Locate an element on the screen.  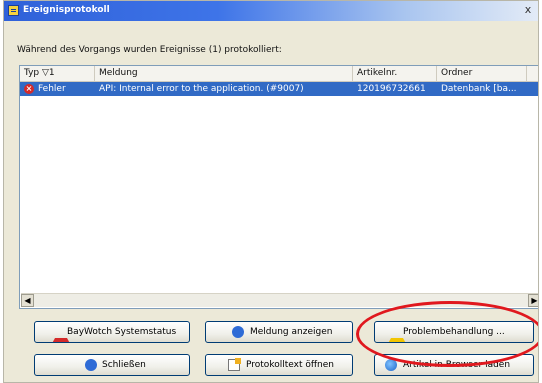
open-log-button: Protokolltext öffnen is located at coordinates (279, 365).